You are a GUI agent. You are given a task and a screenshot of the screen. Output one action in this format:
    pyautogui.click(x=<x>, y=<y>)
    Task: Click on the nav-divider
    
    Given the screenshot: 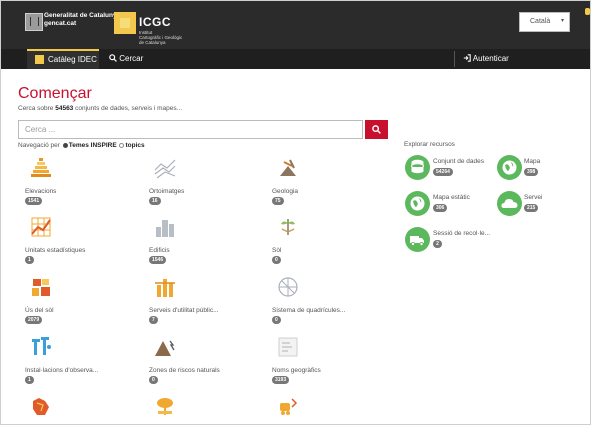 What is the action you would take?
    pyautogui.click(x=454, y=59)
    